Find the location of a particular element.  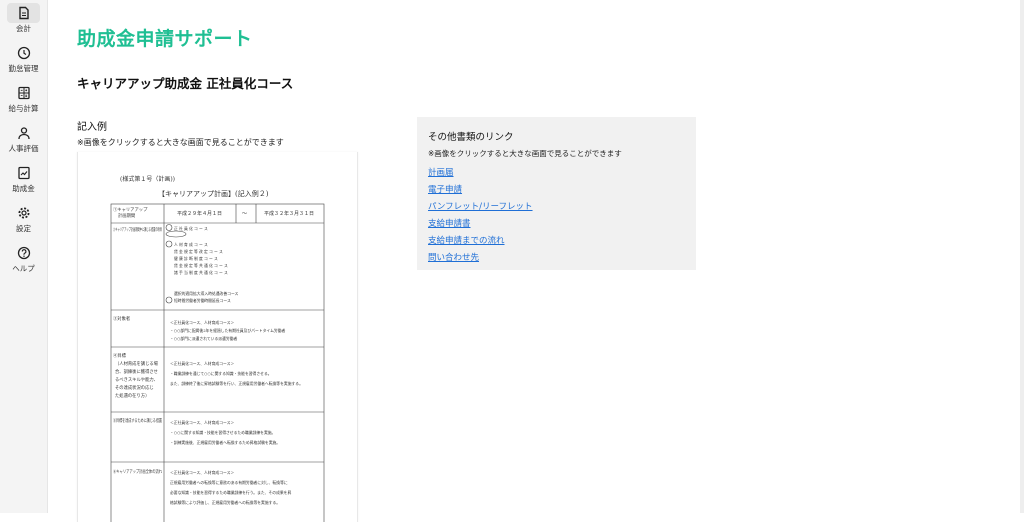

clock-icon is located at coordinates (23, 53).